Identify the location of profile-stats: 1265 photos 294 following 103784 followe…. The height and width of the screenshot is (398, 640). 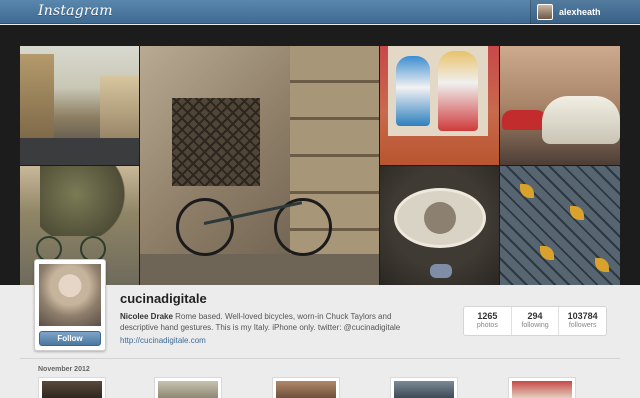
(535, 321).